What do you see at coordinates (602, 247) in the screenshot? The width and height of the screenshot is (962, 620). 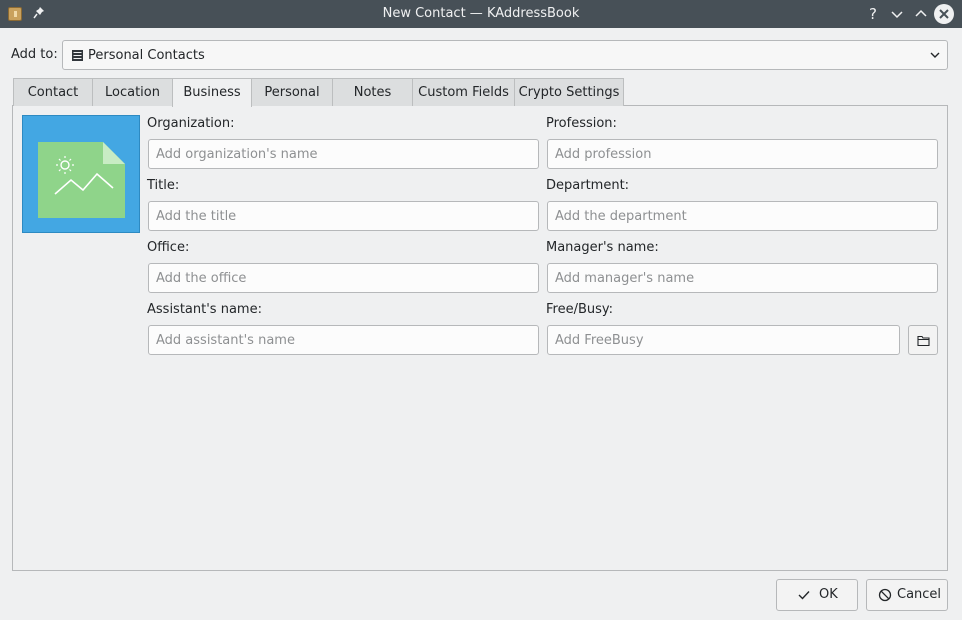 I see `manager-label: Manager's name:` at bounding box center [602, 247].